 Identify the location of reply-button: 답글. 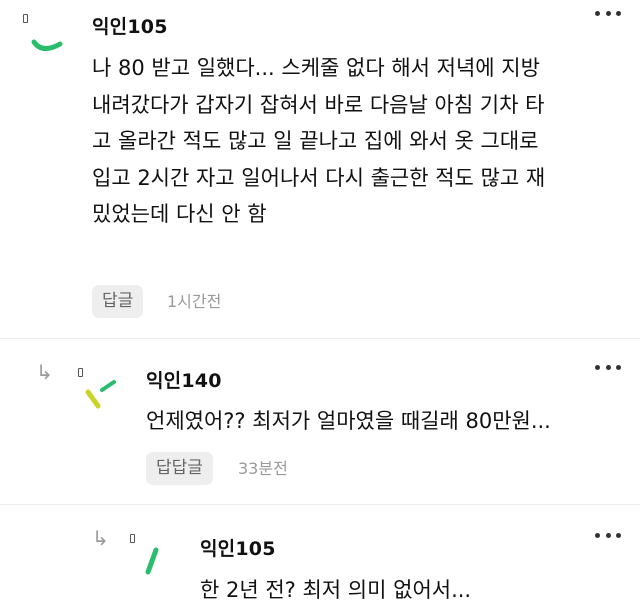
(118, 301).